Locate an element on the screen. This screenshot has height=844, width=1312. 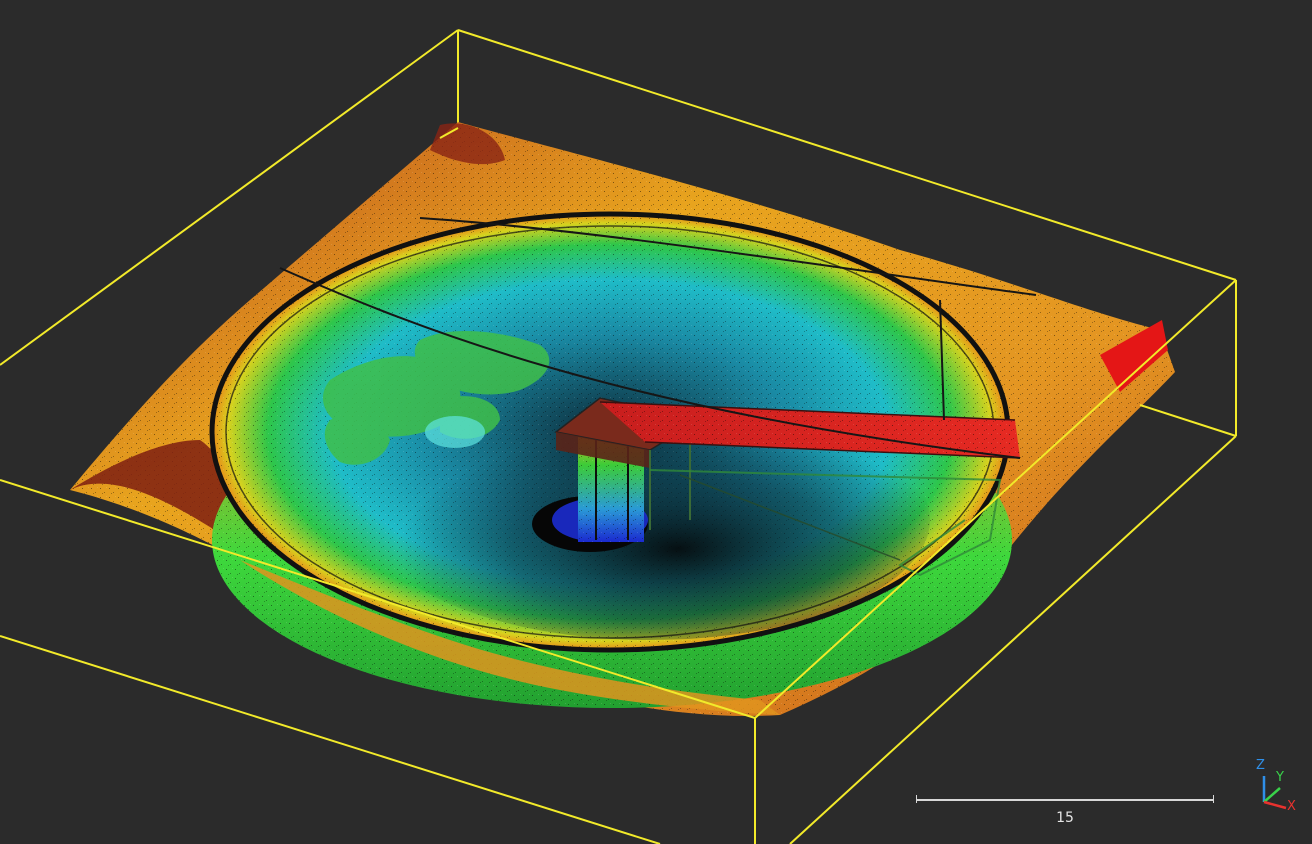
axis-y-line is located at coordinates (1272, 795).